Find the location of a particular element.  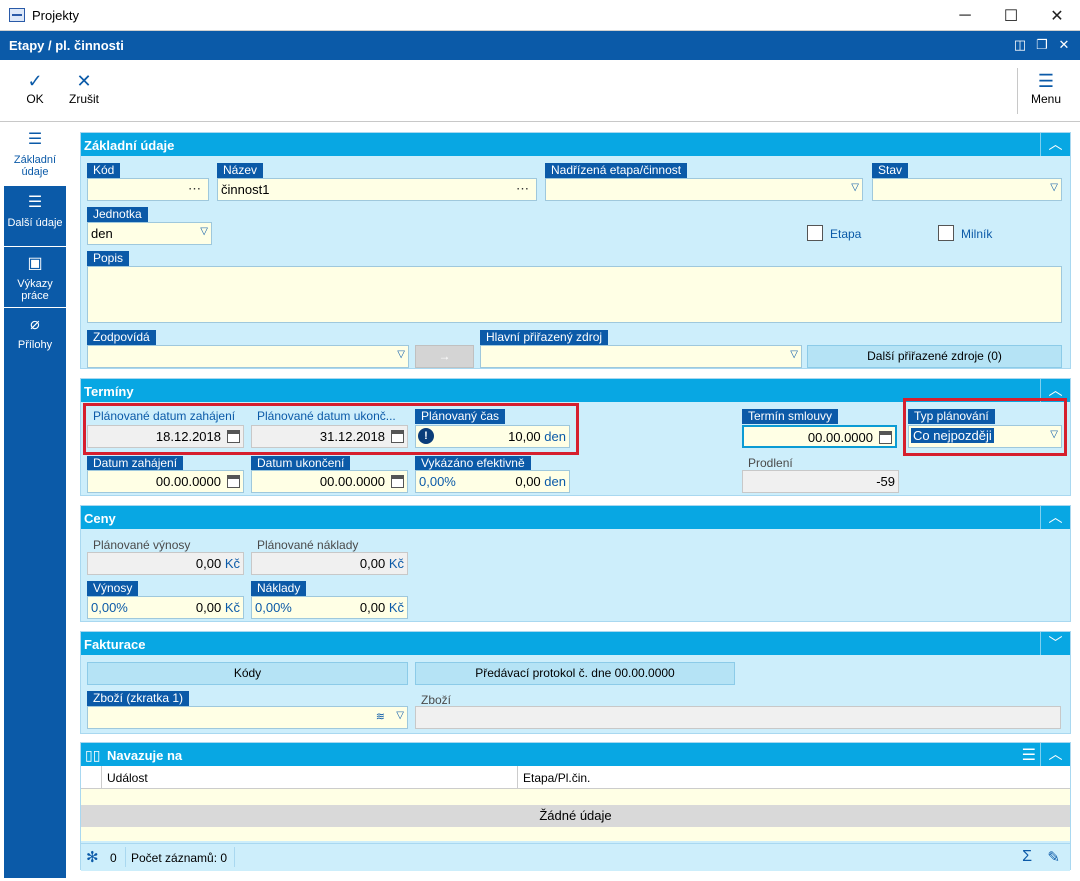

sidebar-item-vykazy: ▣ Výkazy práce is located at coordinates (35, 278).